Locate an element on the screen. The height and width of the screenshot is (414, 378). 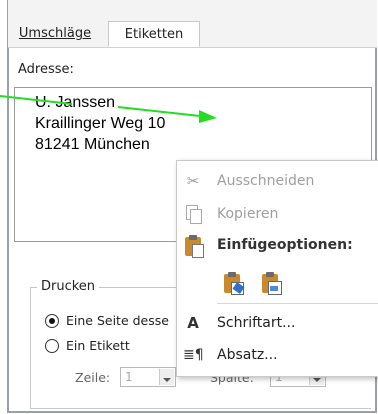
arrow-head is located at coordinates (208, 116).